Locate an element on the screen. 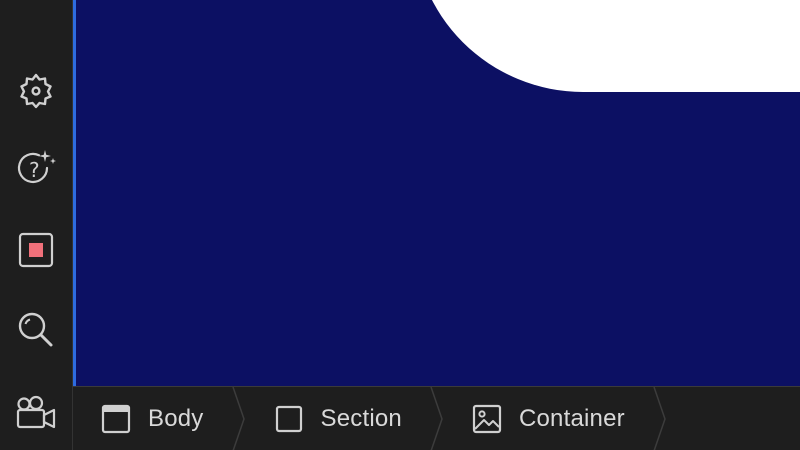 The width and height of the screenshot is (800, 450). canvas-shape is located at coordinates (606, 46).